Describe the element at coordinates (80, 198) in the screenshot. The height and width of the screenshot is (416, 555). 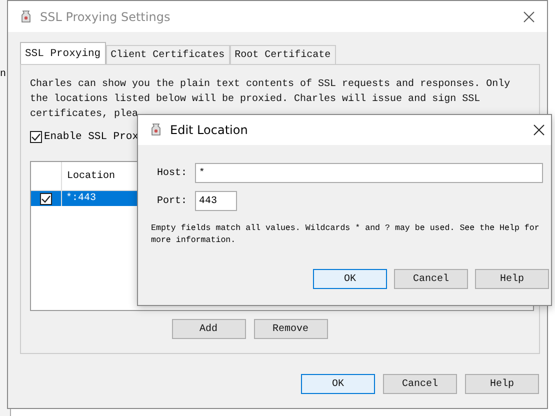
I see `table-cell-text: *:443` at that location.